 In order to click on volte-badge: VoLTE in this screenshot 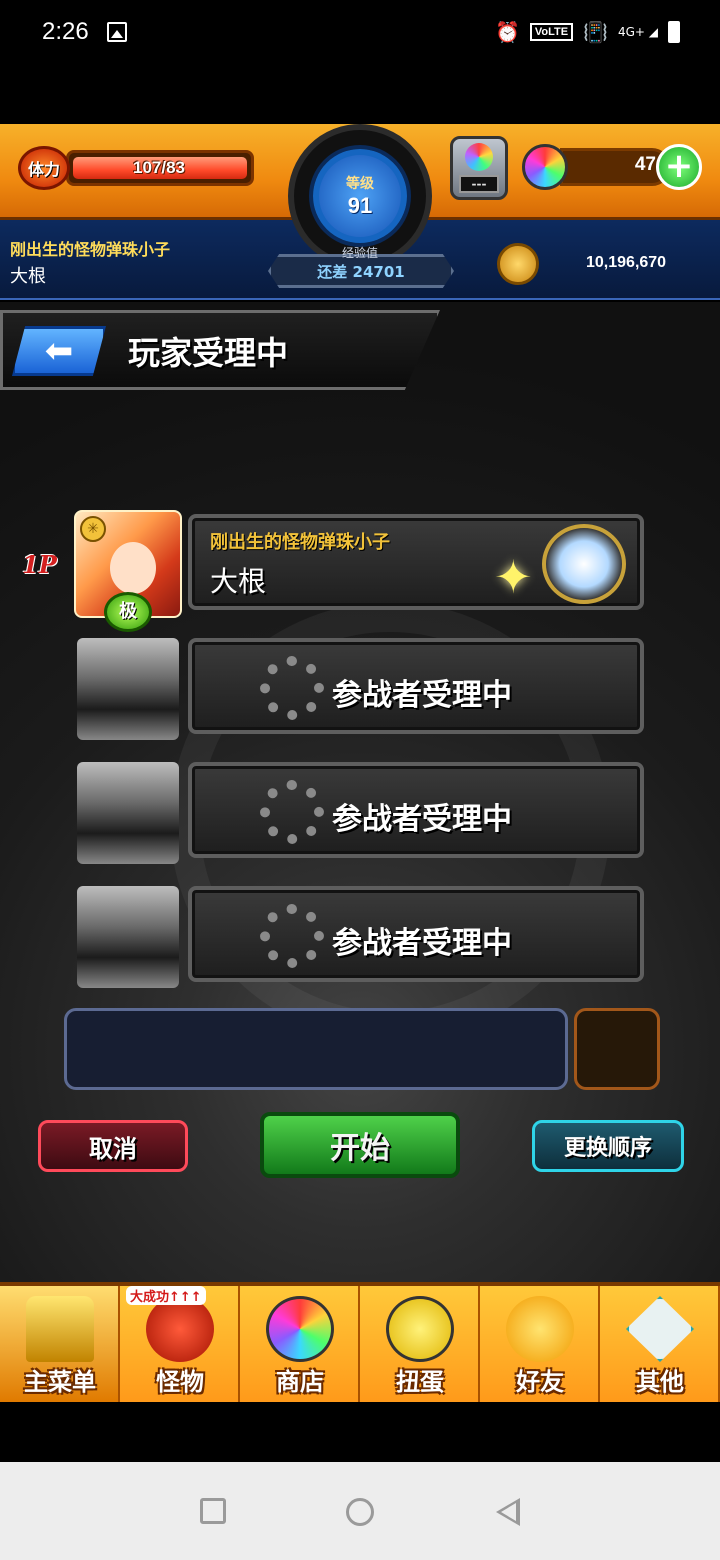, I will do `click(551, 32)`.